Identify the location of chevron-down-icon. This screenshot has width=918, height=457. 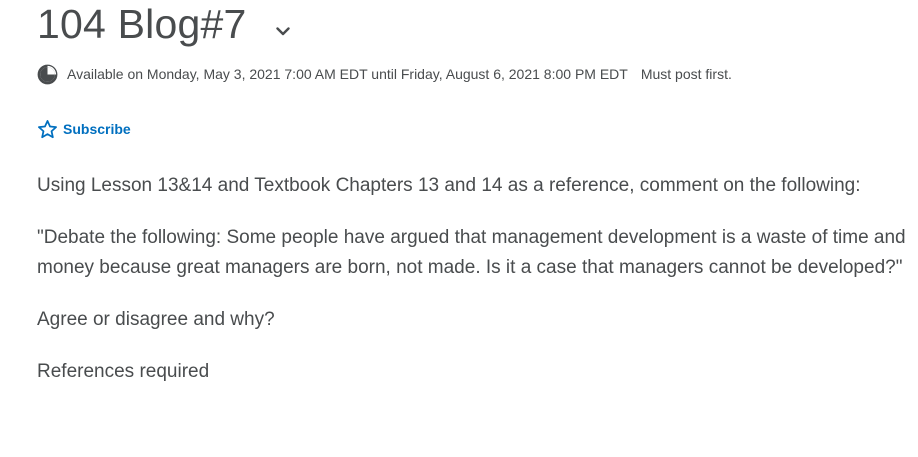
(283, 31).